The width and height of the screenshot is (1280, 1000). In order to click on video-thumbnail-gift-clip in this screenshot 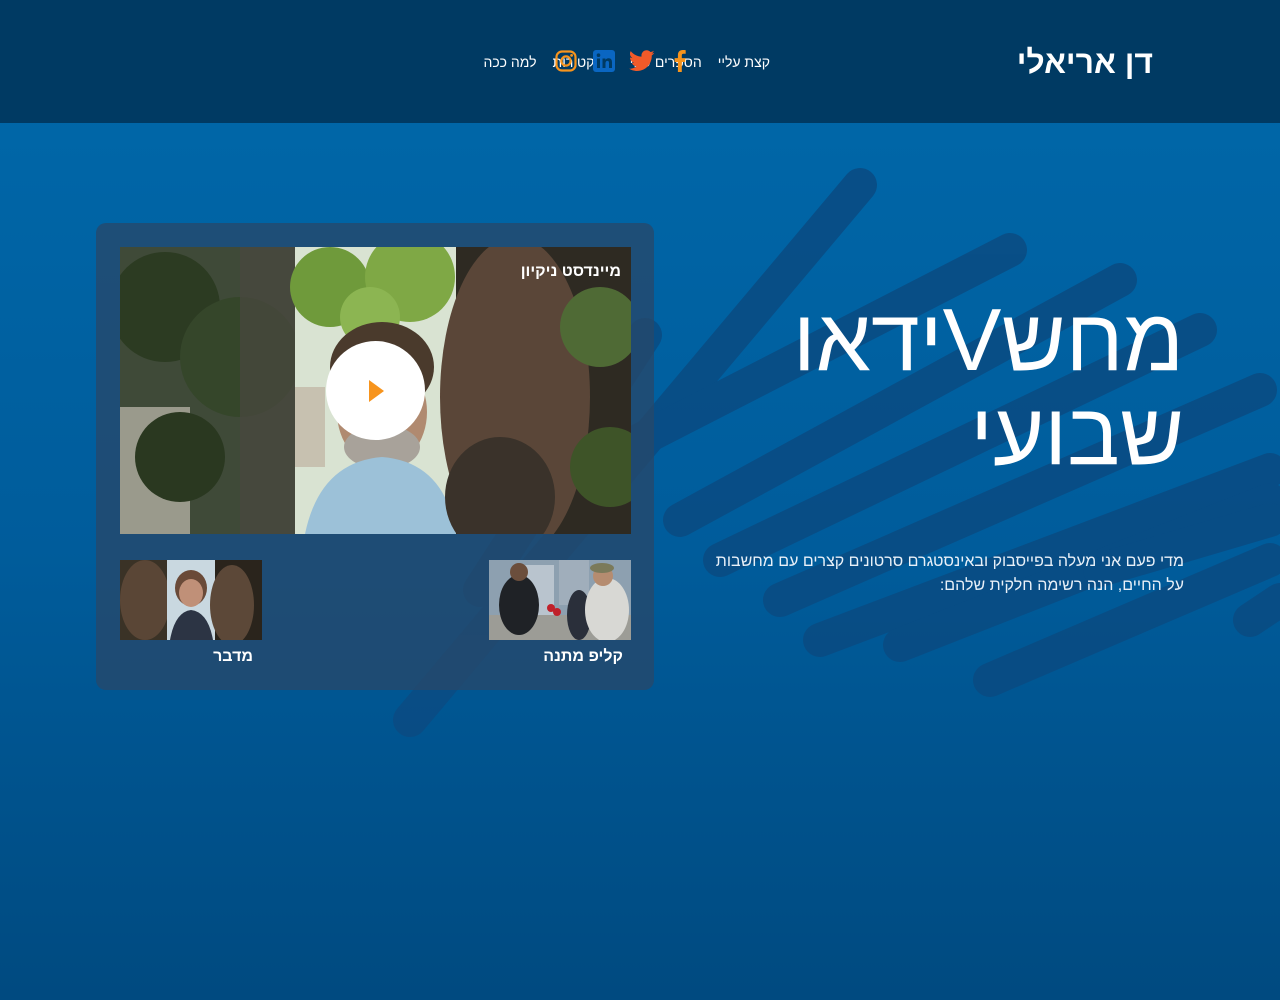, I will do `click(560, 600)`.